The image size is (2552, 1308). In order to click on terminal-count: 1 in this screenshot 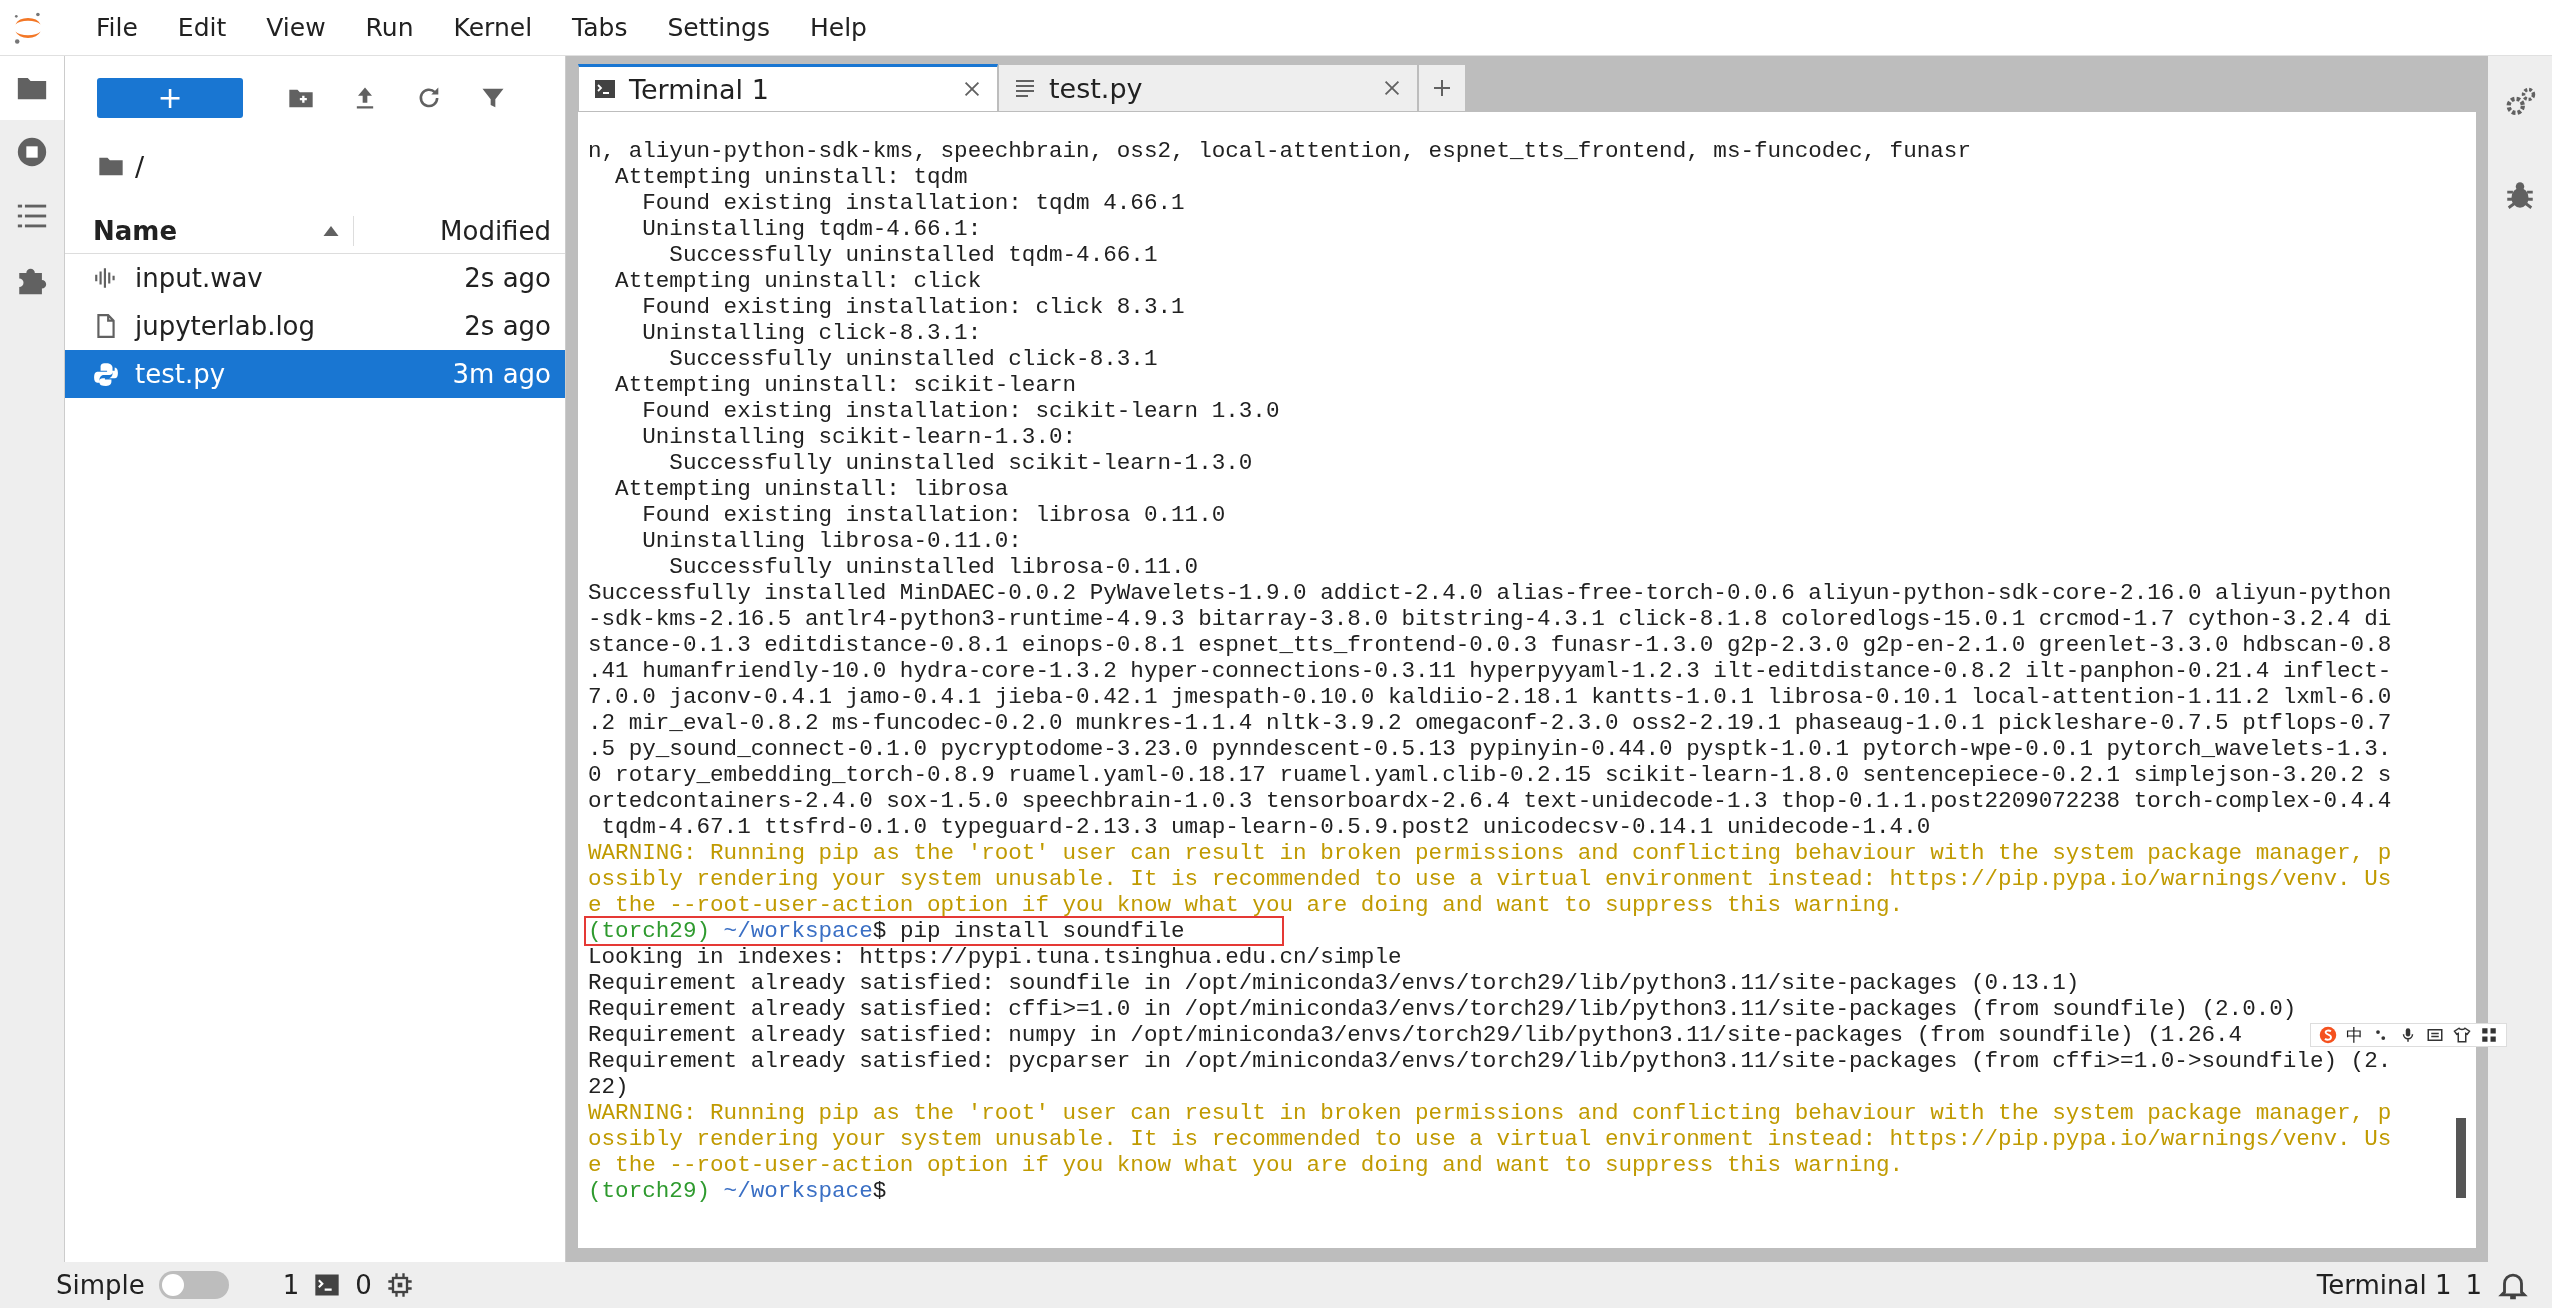, I will do `click(291, 1285)`.